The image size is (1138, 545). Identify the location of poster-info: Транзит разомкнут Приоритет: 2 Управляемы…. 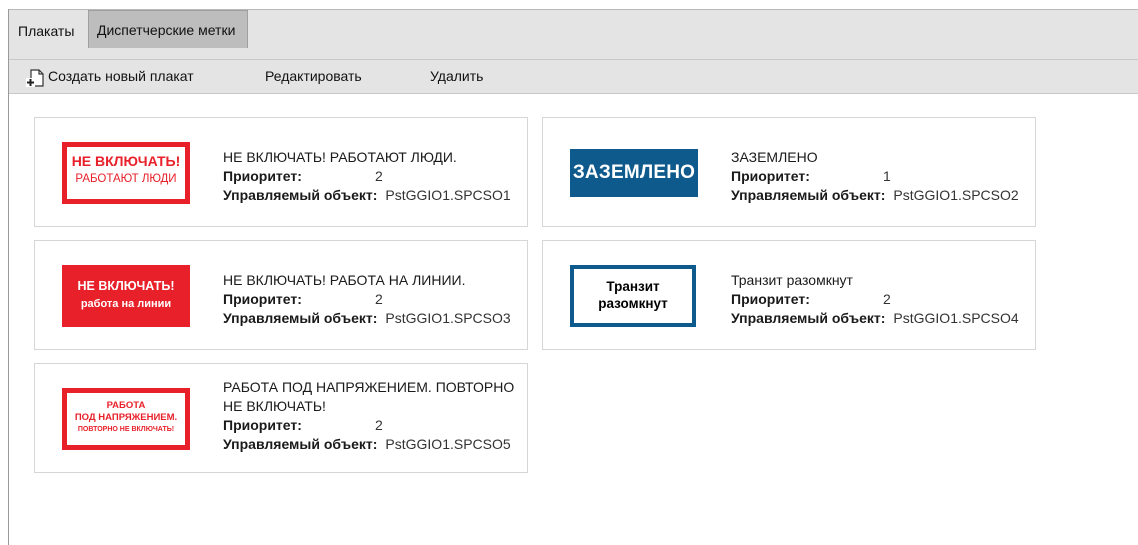
(881, 299).